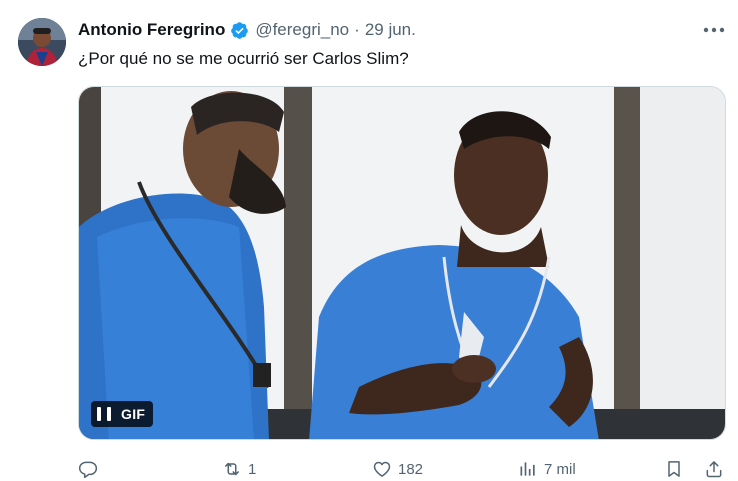 The image size is (738, 481). I want to click on retweet-icon, so click(232, 469).